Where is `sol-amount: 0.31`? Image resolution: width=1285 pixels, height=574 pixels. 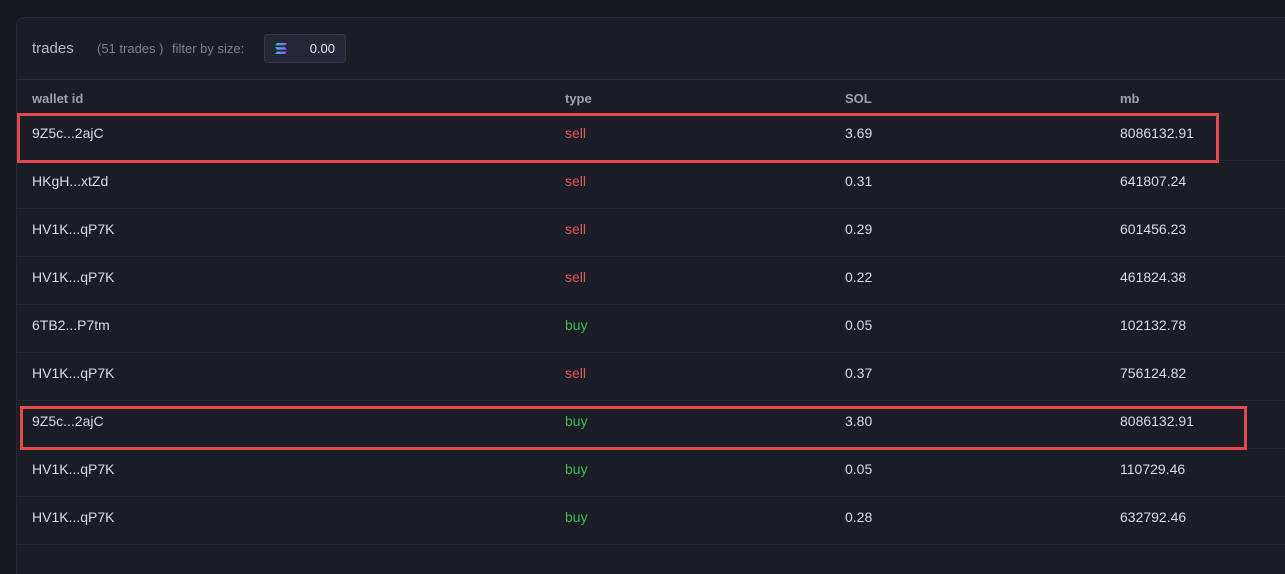 sol-amount: 0.31 is located at coordinates (859, 181).